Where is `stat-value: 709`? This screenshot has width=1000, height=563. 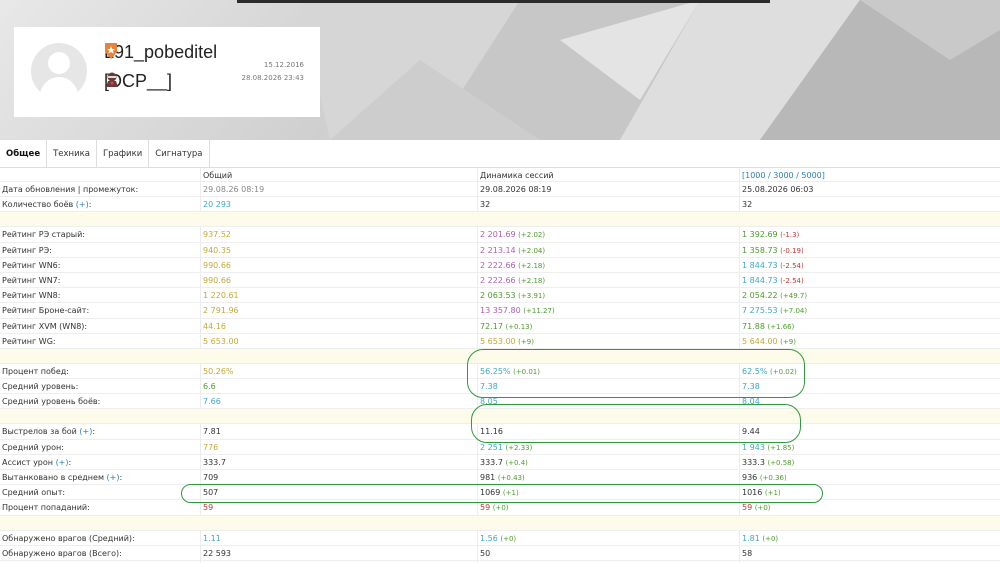
stat-value: 709 is located at coordinates (211, 477).